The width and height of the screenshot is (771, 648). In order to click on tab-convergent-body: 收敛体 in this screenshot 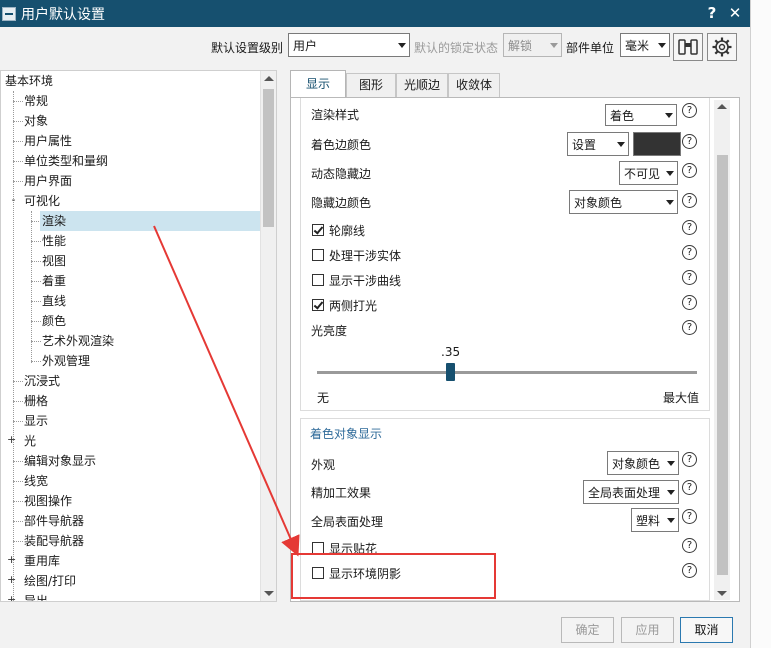, I will do `click(474, 85)`.